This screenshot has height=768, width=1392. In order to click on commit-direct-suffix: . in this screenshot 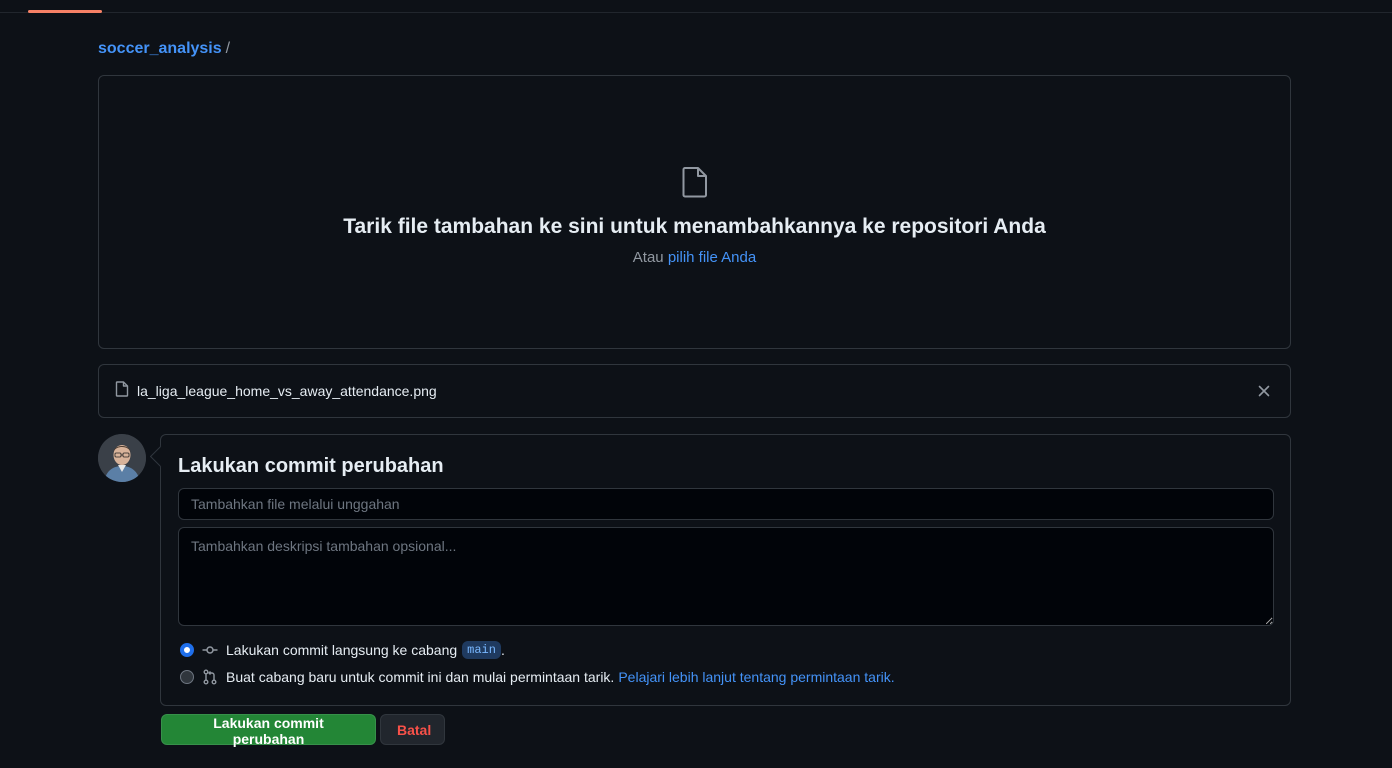, I will do `click(502, 650)`.